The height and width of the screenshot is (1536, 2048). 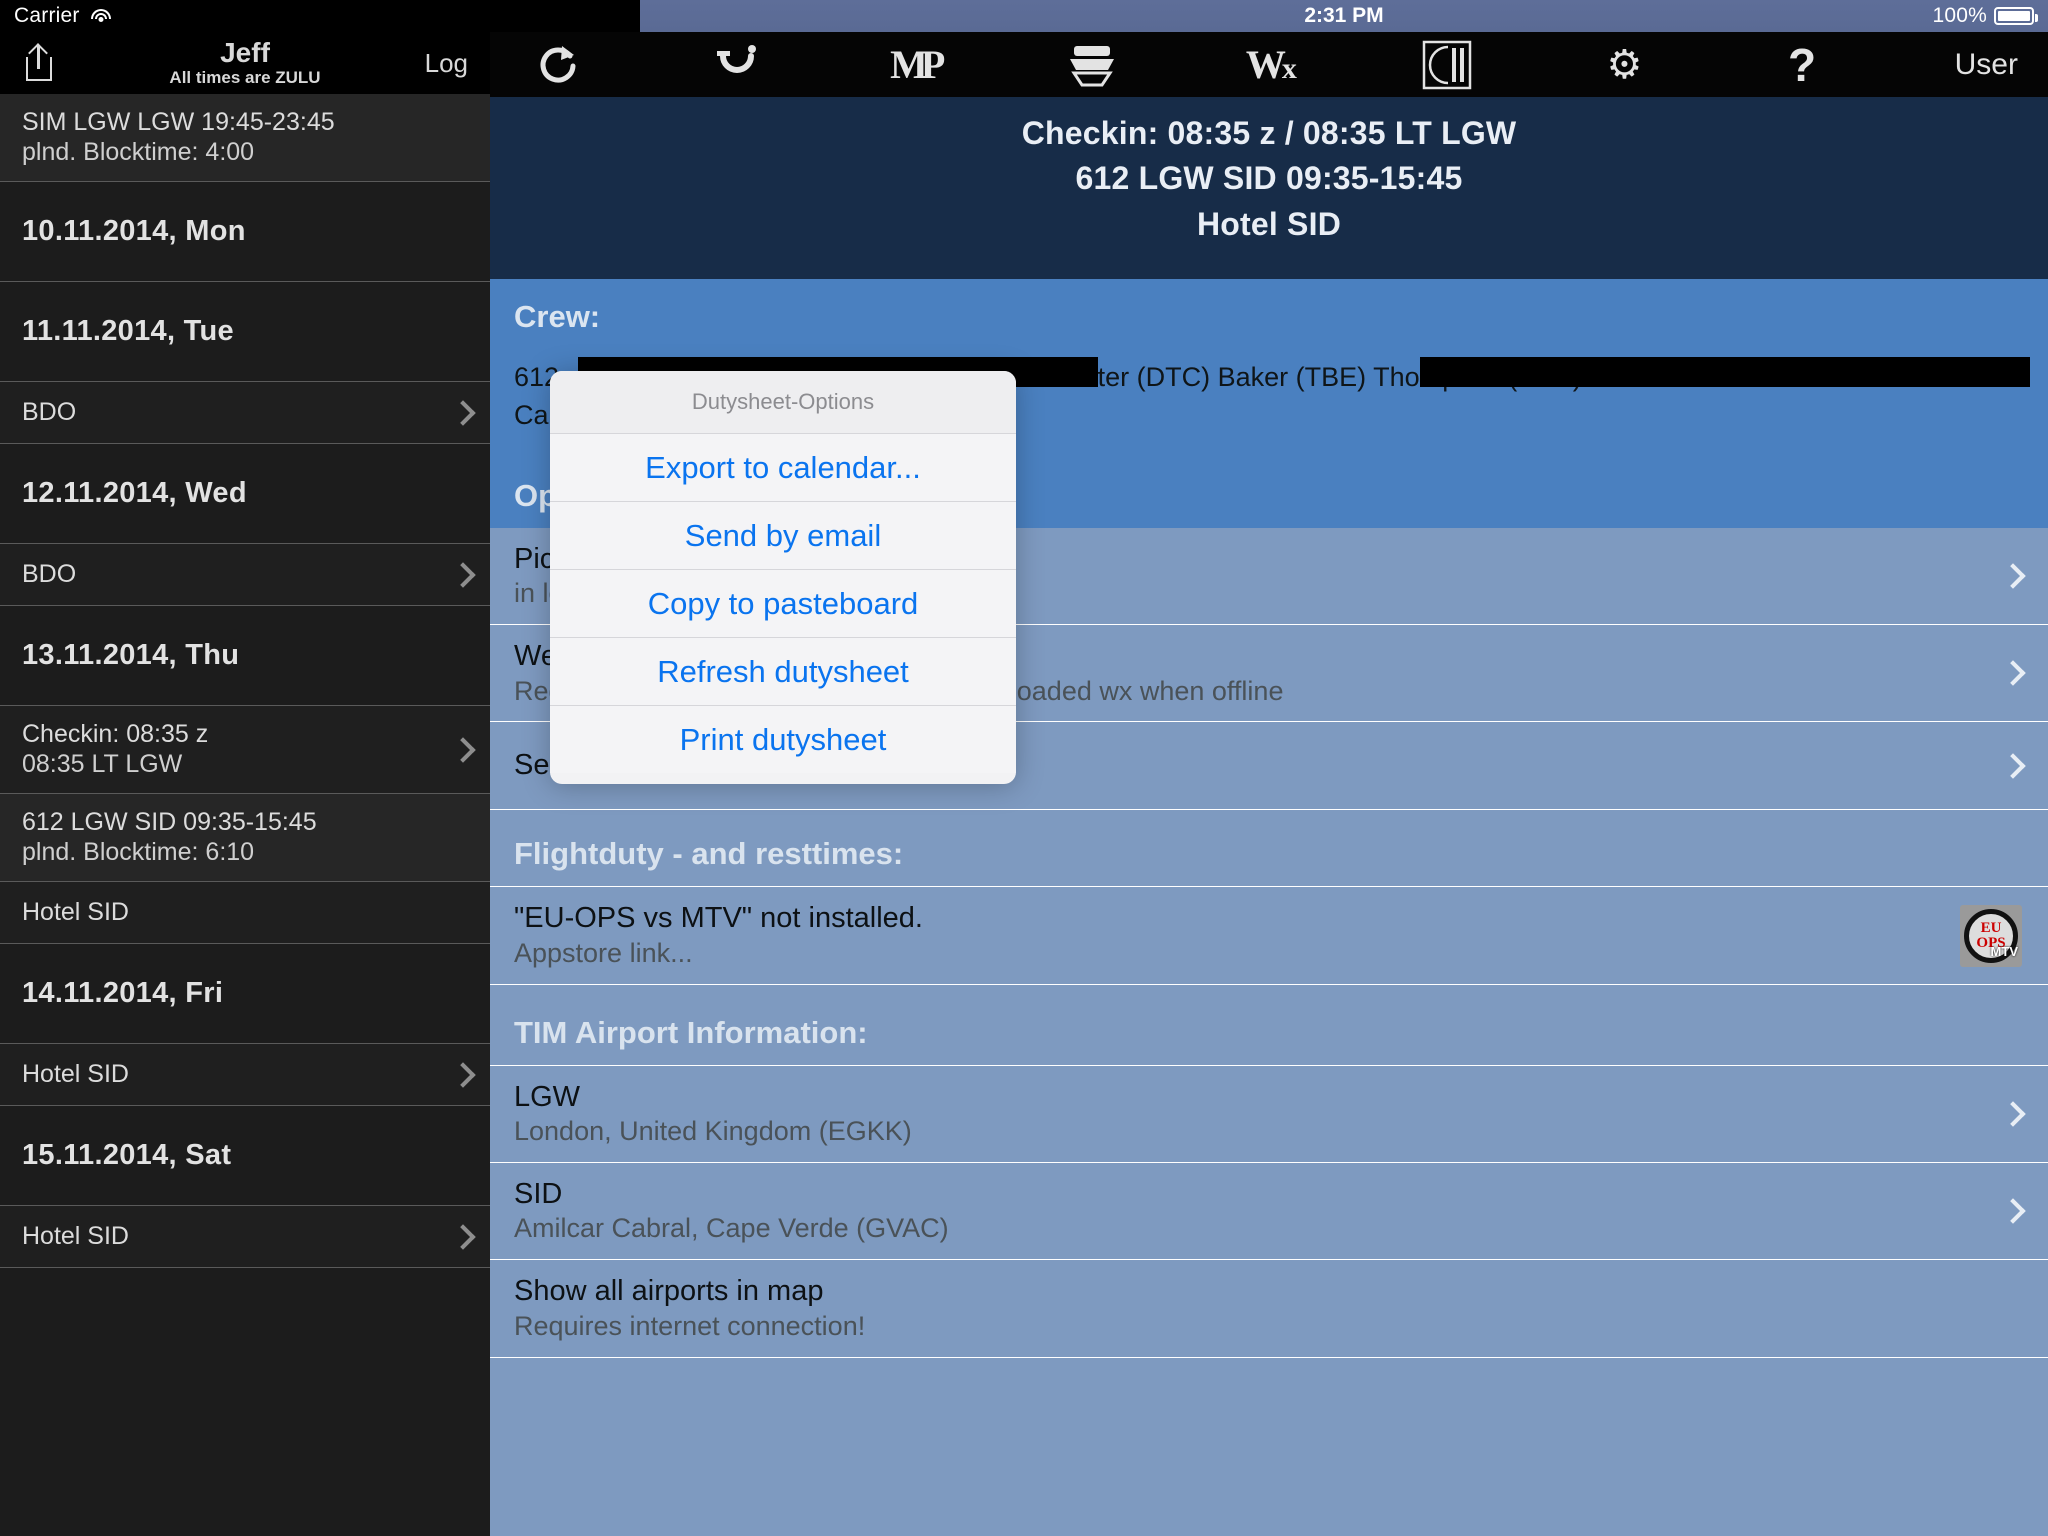 What do you see at coordinates (245, 77) in the screenshot?
I see `timezone-note: All times are ZULU` at bounding box center [245, 77].